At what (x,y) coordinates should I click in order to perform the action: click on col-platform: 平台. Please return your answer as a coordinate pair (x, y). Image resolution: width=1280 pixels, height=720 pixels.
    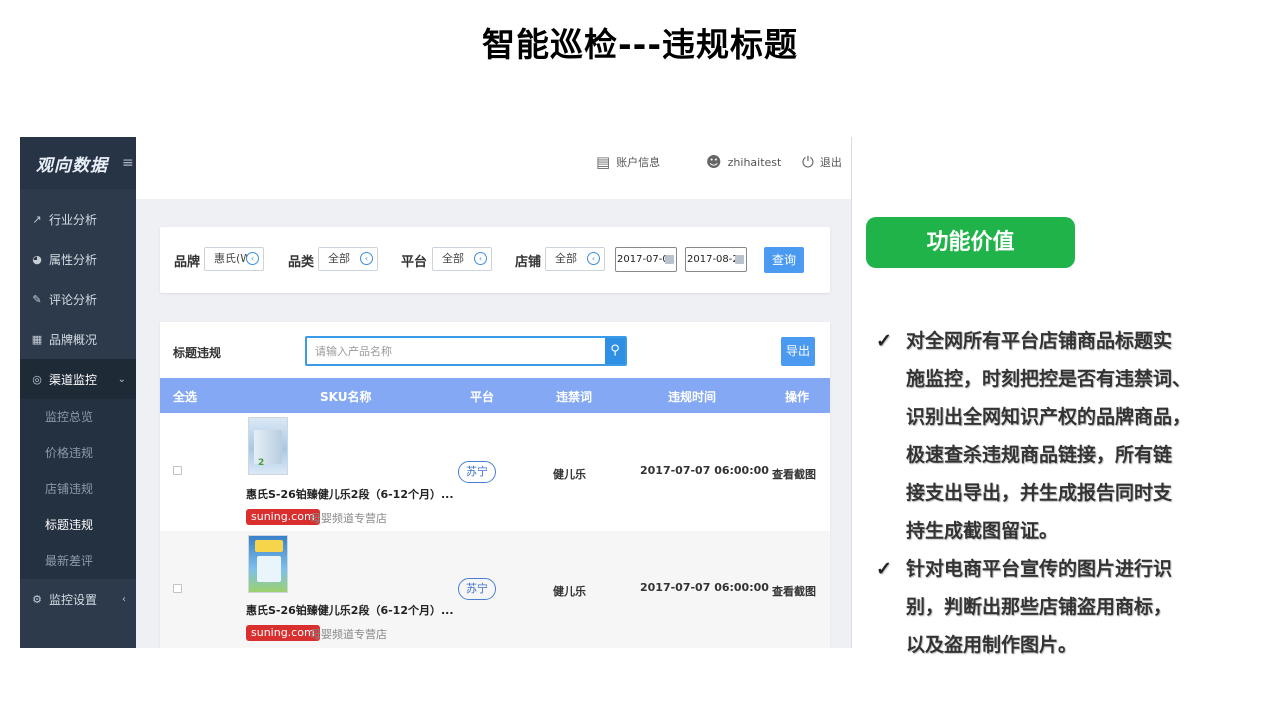
    Looking at the image, I should click on (482, 397).